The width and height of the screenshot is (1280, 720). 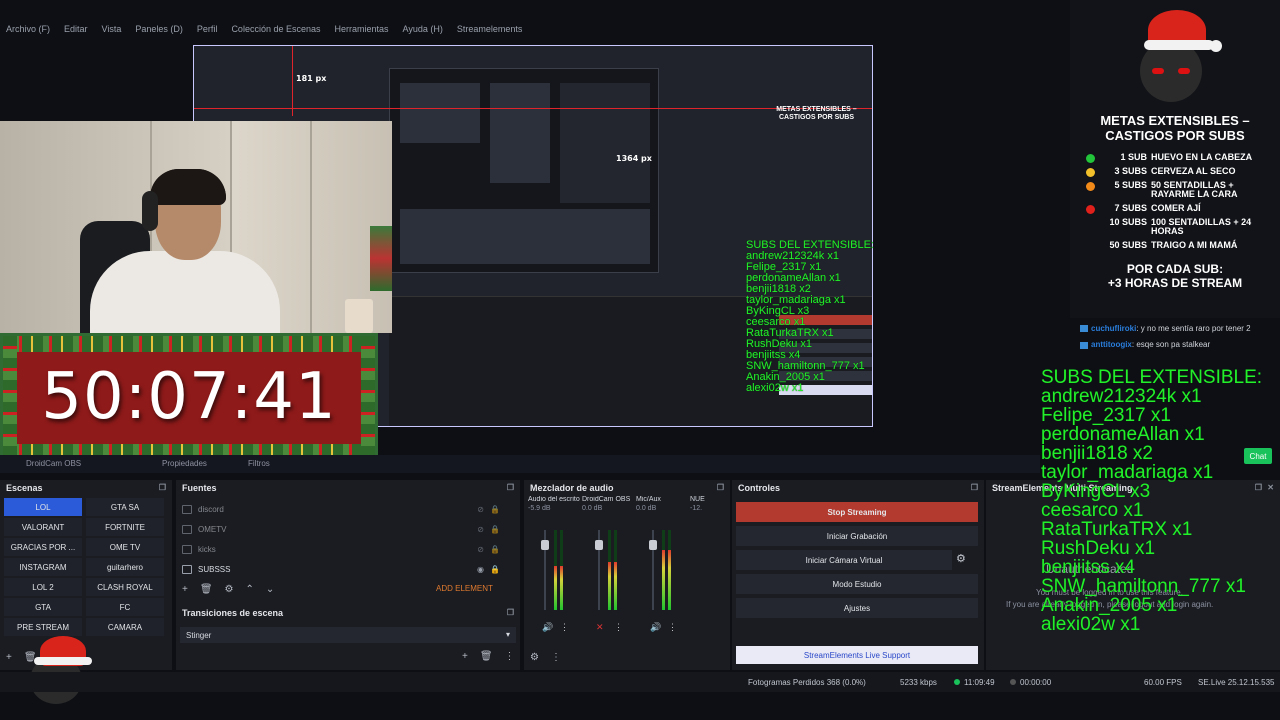 I want to click on menu-paneles: Paneles (D), so click(x=159, y=29).